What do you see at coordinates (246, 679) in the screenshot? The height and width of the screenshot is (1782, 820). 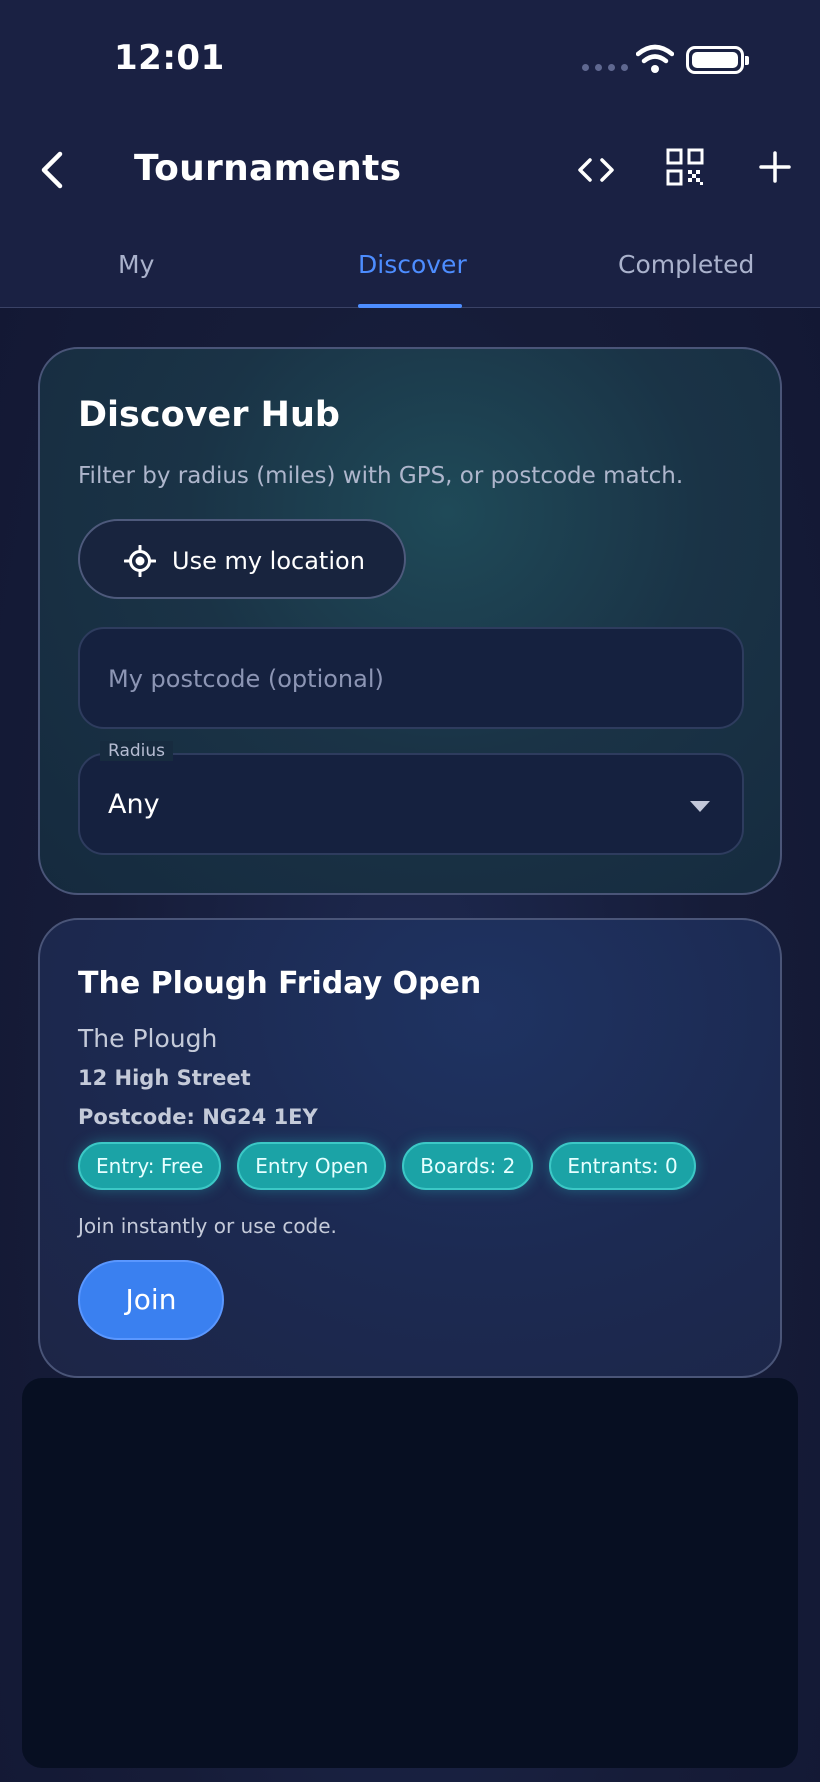 I see `postcode-placeholder: My postcode (optional)` at bounding box center [246, 679].